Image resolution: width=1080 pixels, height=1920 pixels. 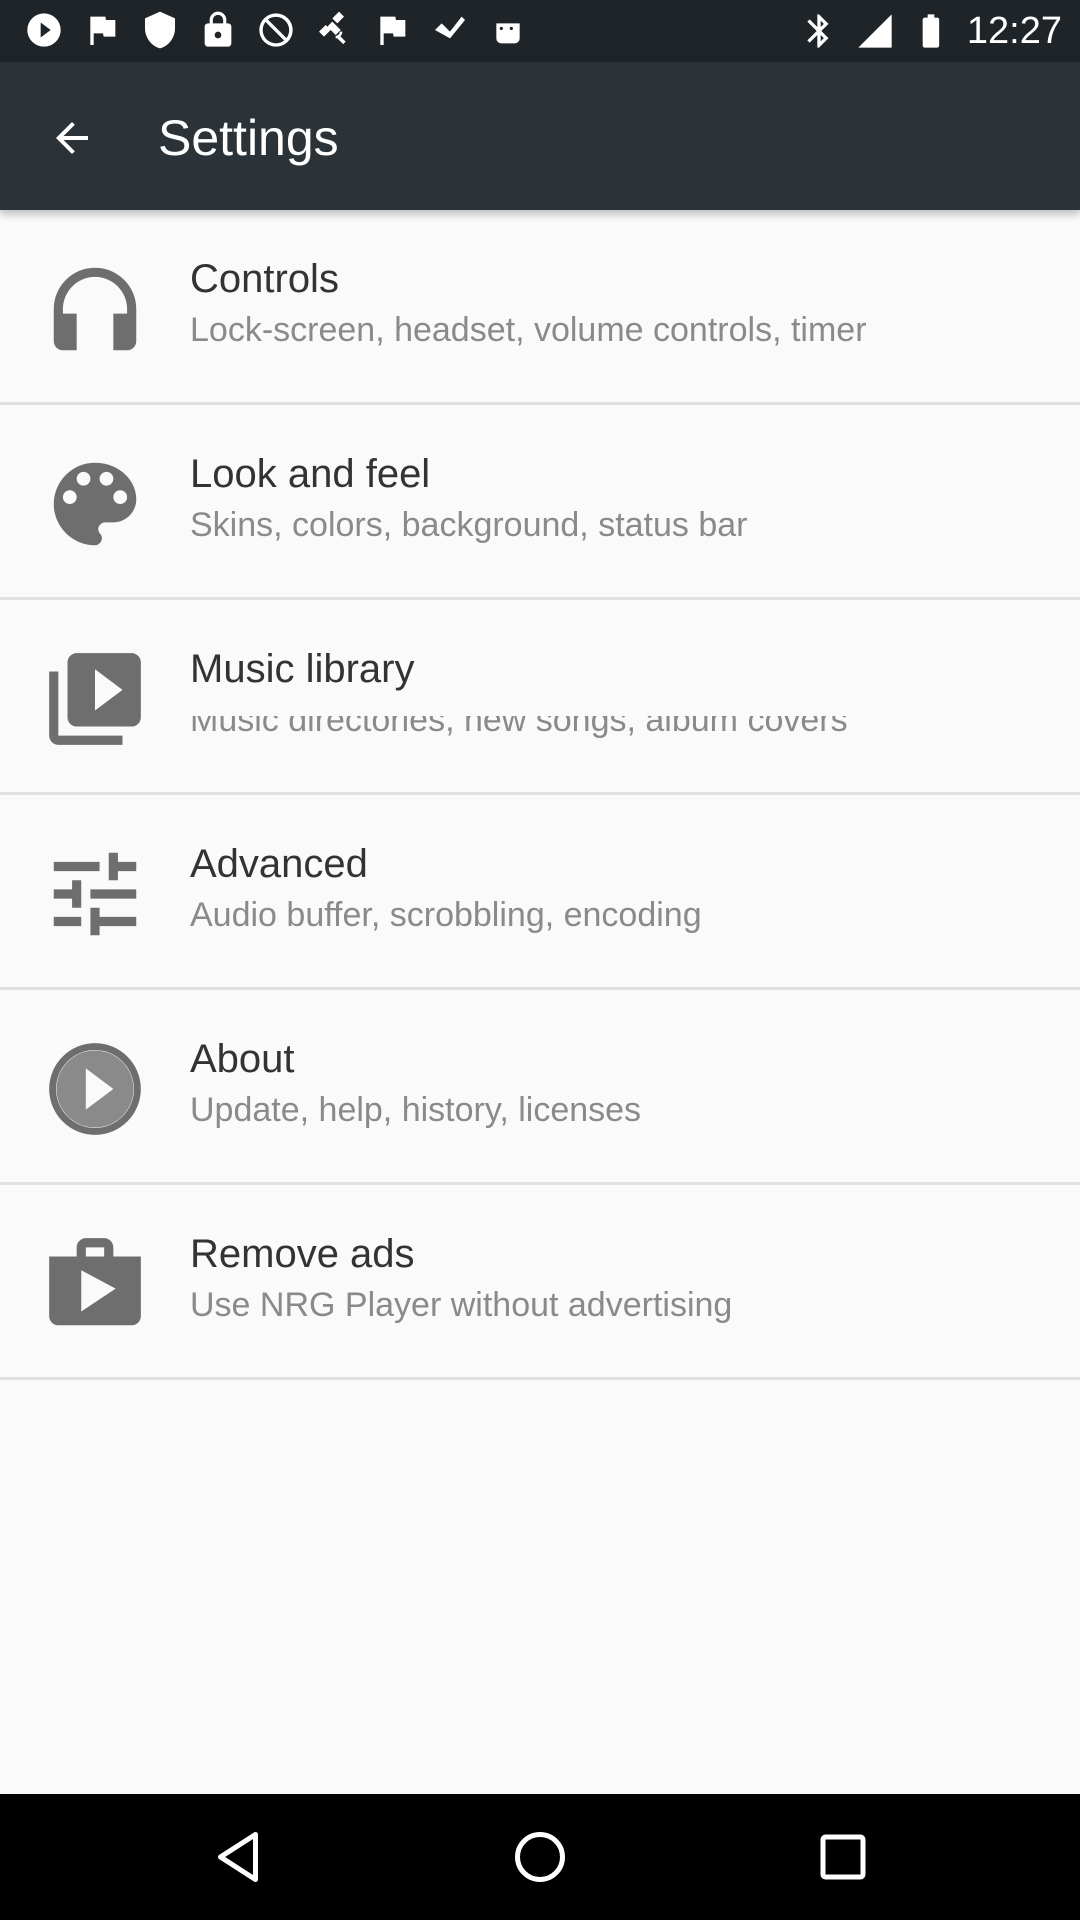 What do you see at coordinates (95, 894) in the screenshot?
I see `tune-icon` at bounding box center [95, 894].